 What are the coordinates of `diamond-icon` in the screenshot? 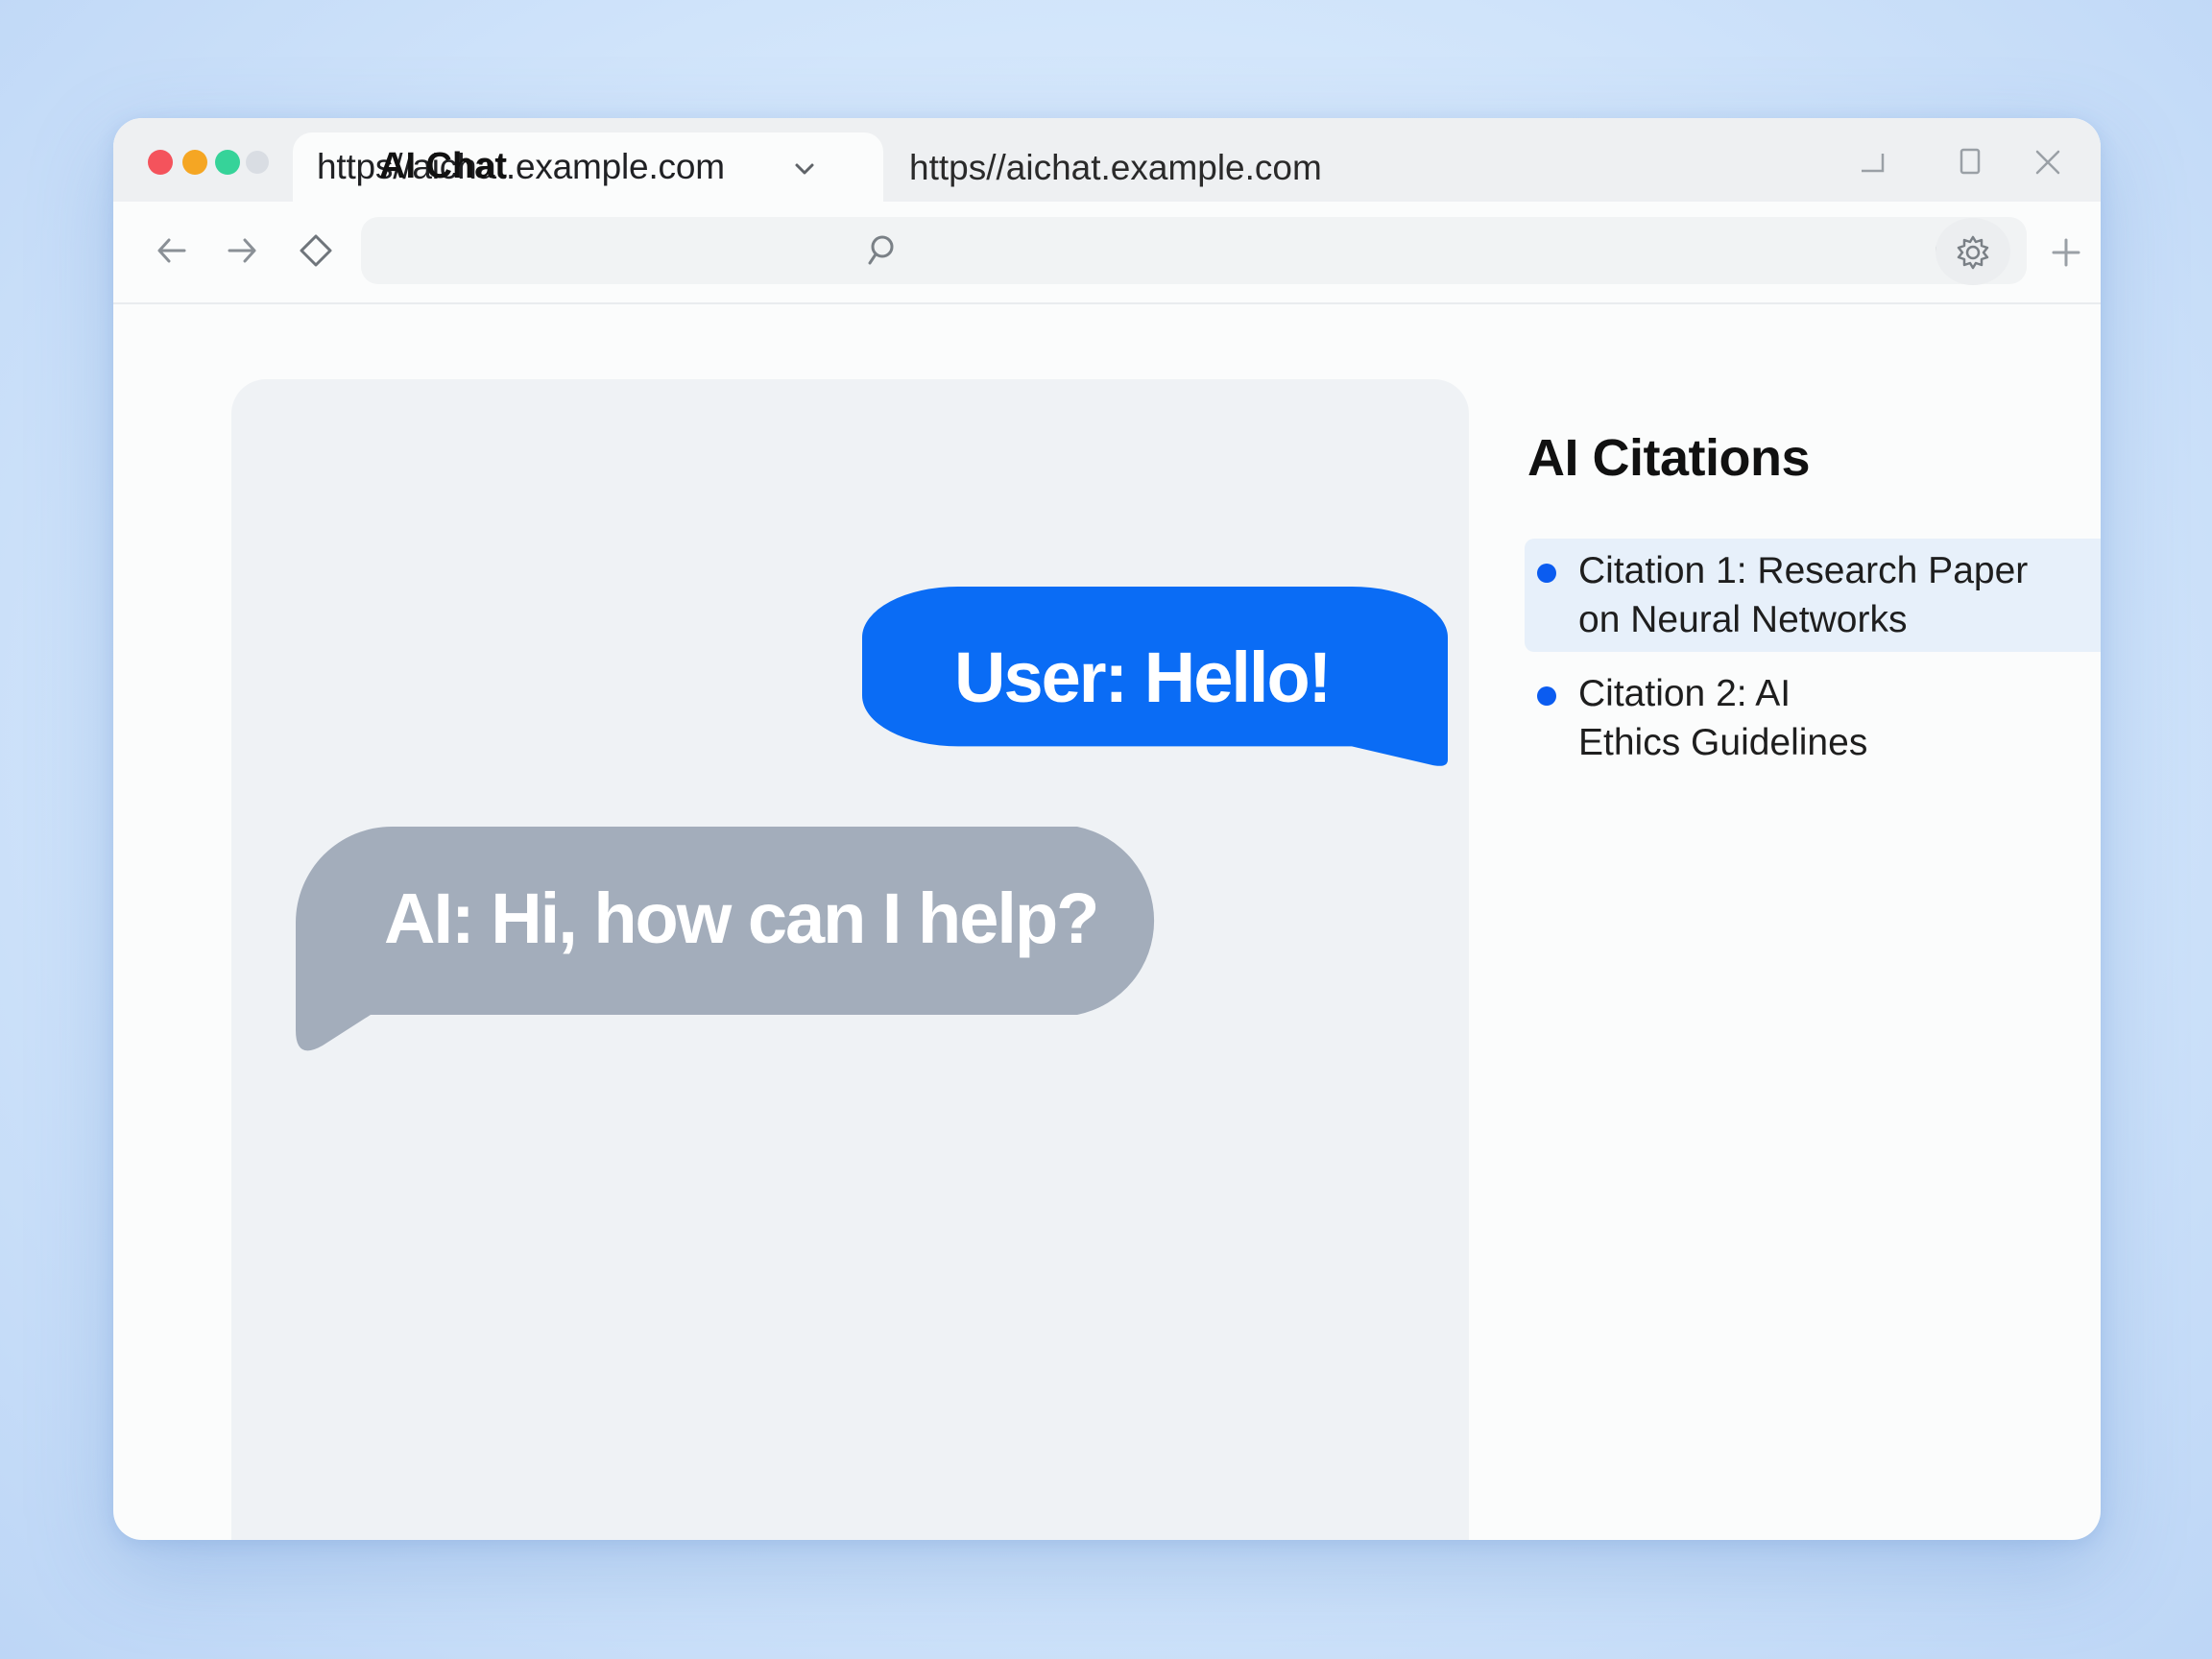 It's located at (316, 251).